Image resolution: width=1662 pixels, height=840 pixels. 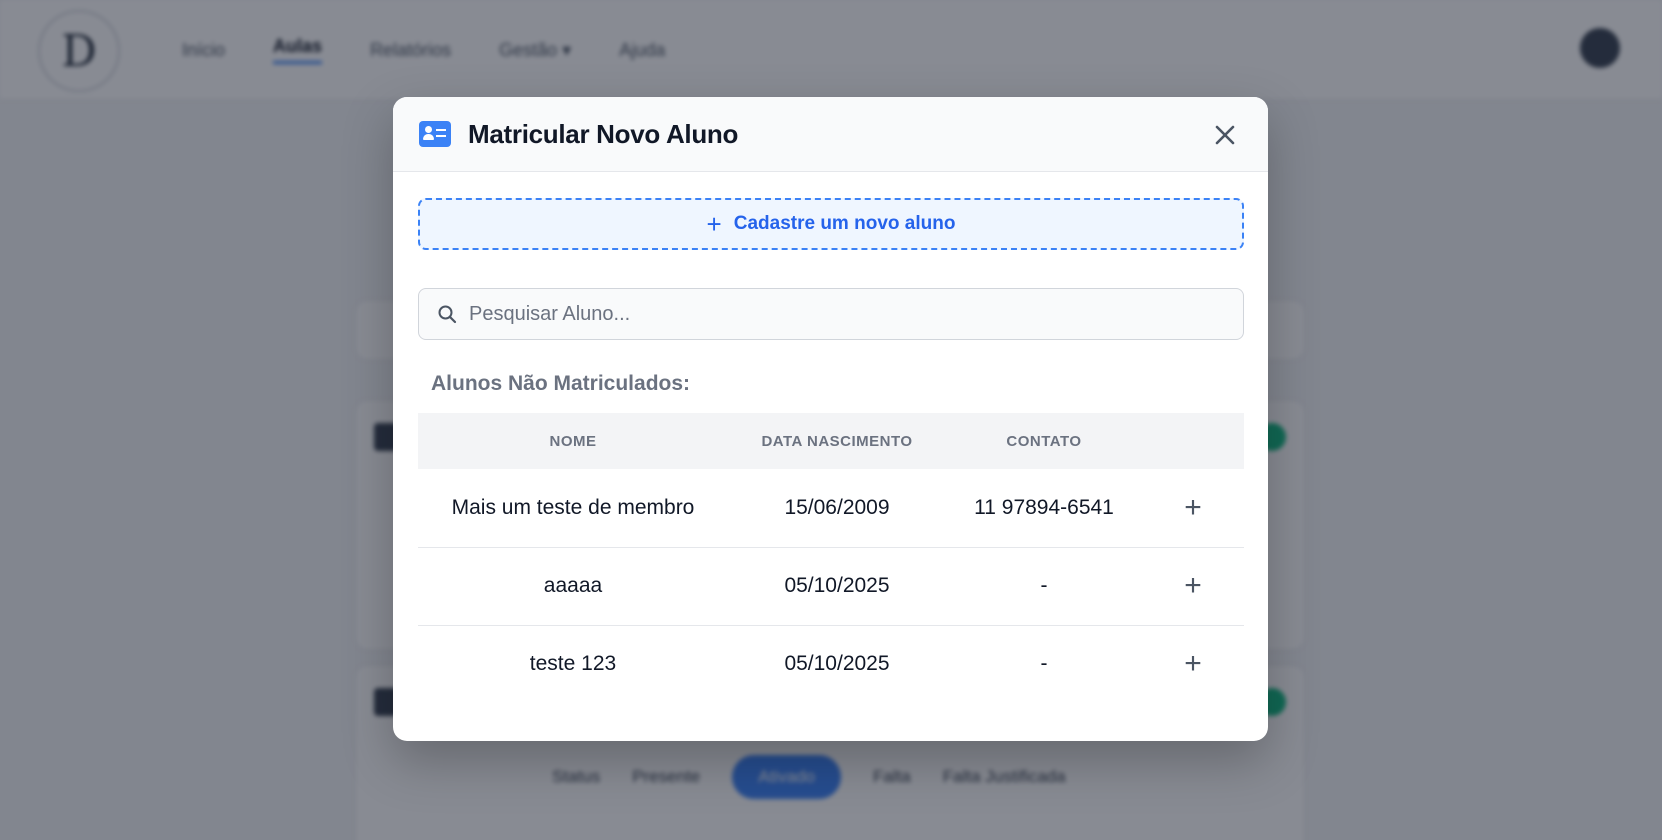 I want to click on add-new-student-button: + Cadastre um novo aluno, so click(x=831, y=224).